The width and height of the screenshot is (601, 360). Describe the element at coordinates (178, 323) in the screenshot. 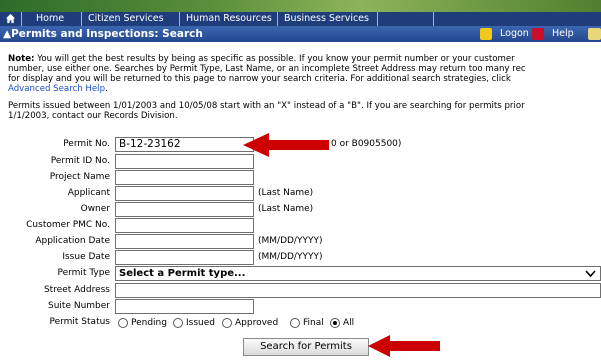

I see `status-issued-radio` at that location.